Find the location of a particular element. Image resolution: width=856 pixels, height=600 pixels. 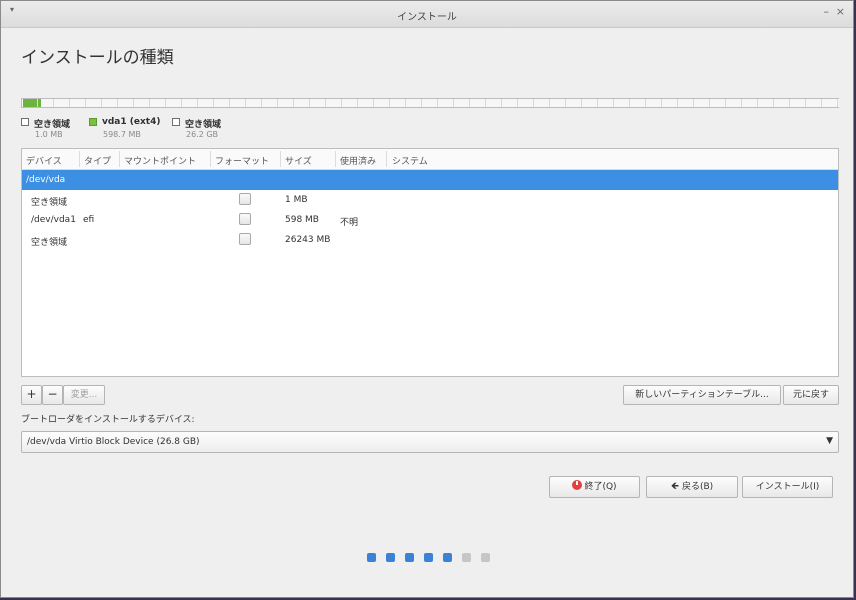

back-button: 🡸 戻る(B) is located at coordinates (692, 487).